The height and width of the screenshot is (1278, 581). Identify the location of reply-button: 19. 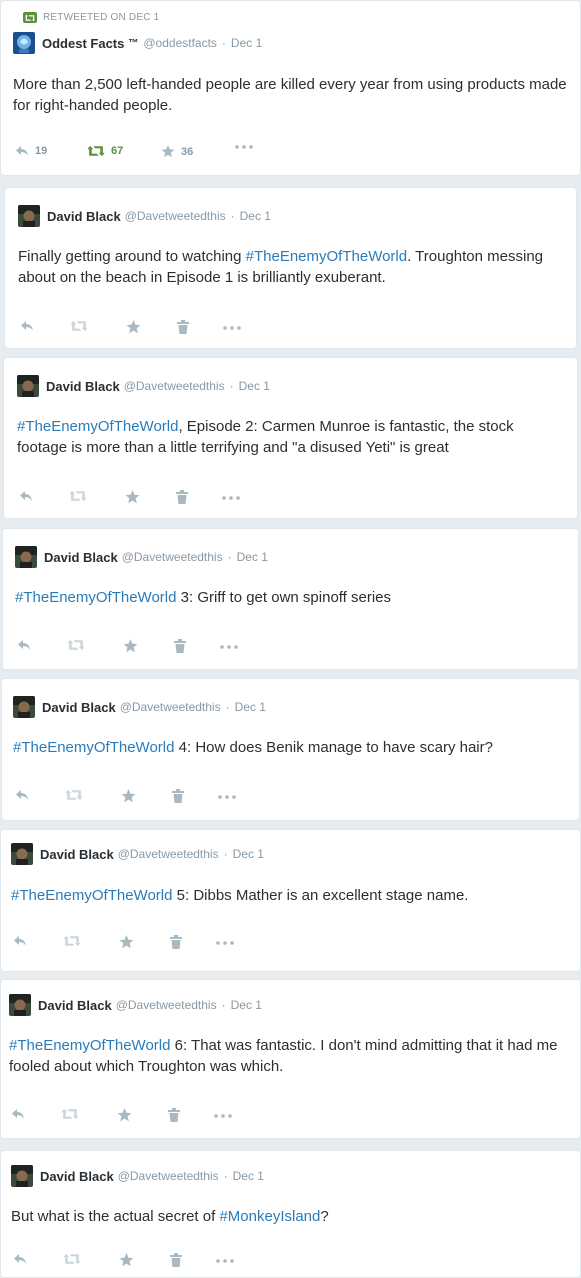
(31, 151).